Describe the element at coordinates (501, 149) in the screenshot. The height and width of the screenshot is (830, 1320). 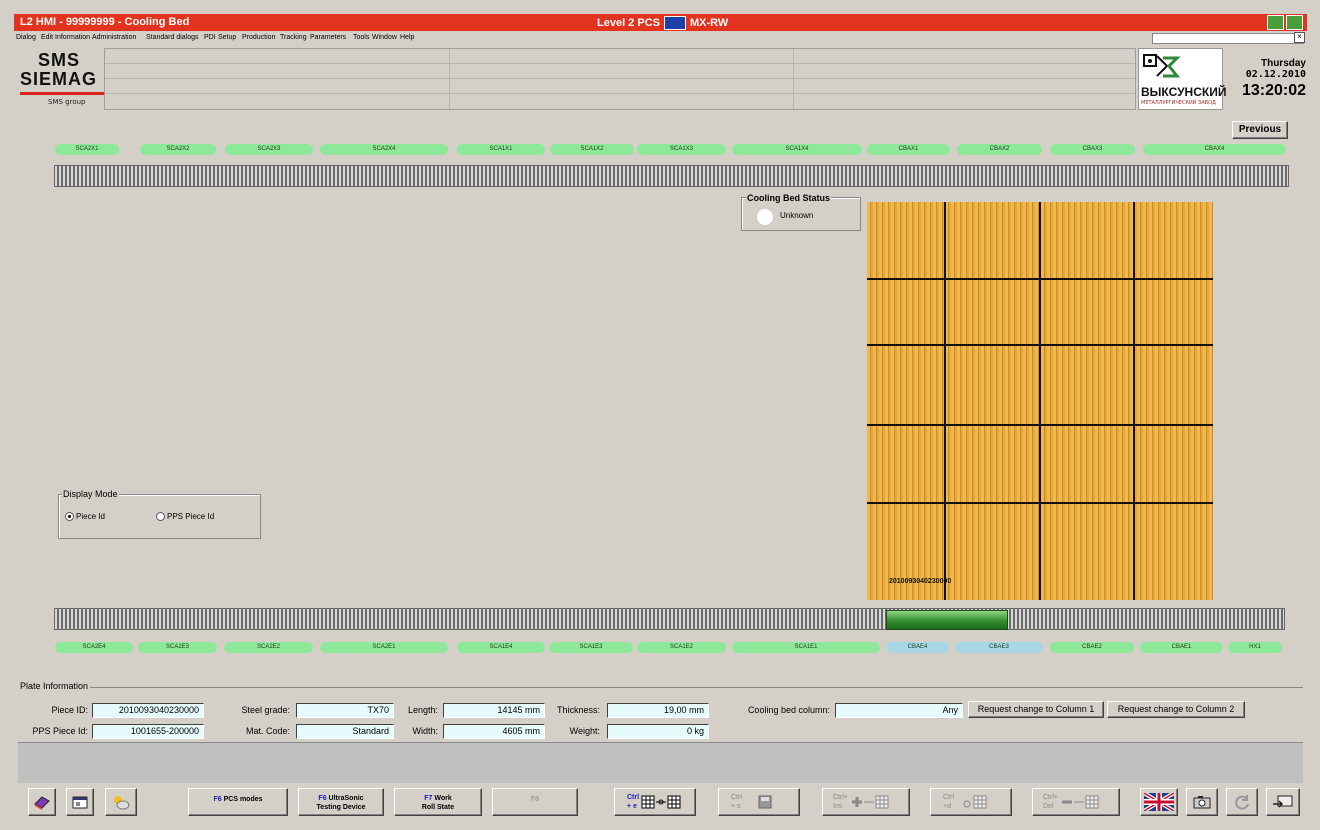
I see `segment-top: SCA1X1` at that location.